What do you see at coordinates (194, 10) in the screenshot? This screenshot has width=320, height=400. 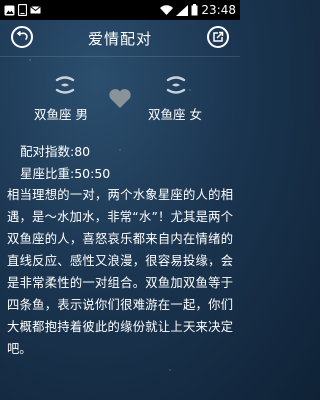 I see `battery-icon` at bounding box center [194, 10].